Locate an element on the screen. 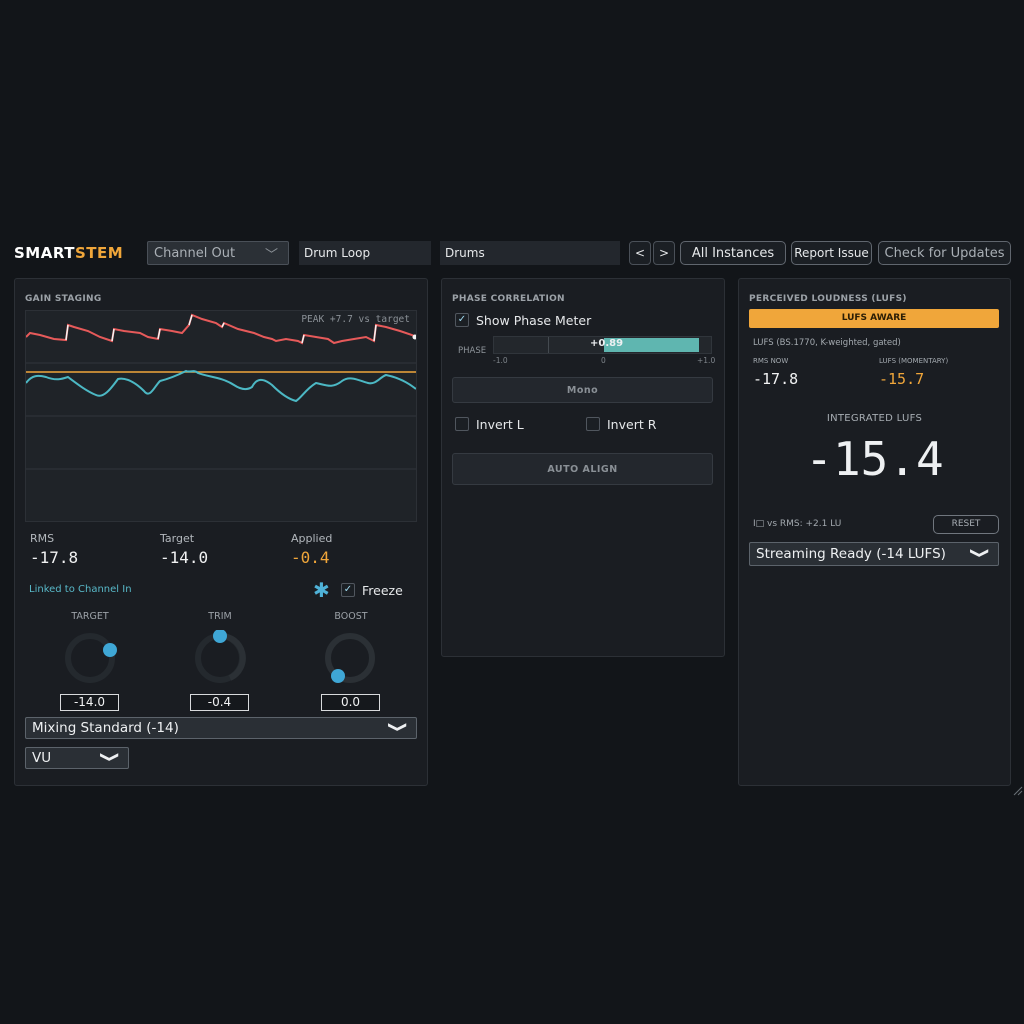 This screenshot has height=1024, width=1024. freeze-checkbox: ✓ is located at coordinates (348, 590).